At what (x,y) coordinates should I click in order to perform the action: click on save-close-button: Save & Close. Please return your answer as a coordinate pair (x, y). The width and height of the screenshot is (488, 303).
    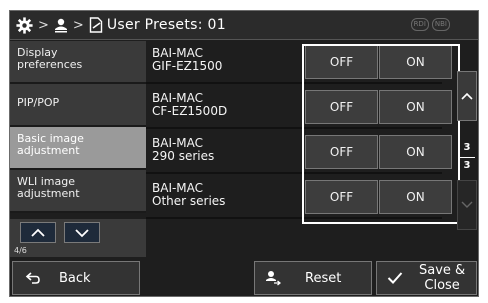
    Looking at the image, I should click on (426, 278).